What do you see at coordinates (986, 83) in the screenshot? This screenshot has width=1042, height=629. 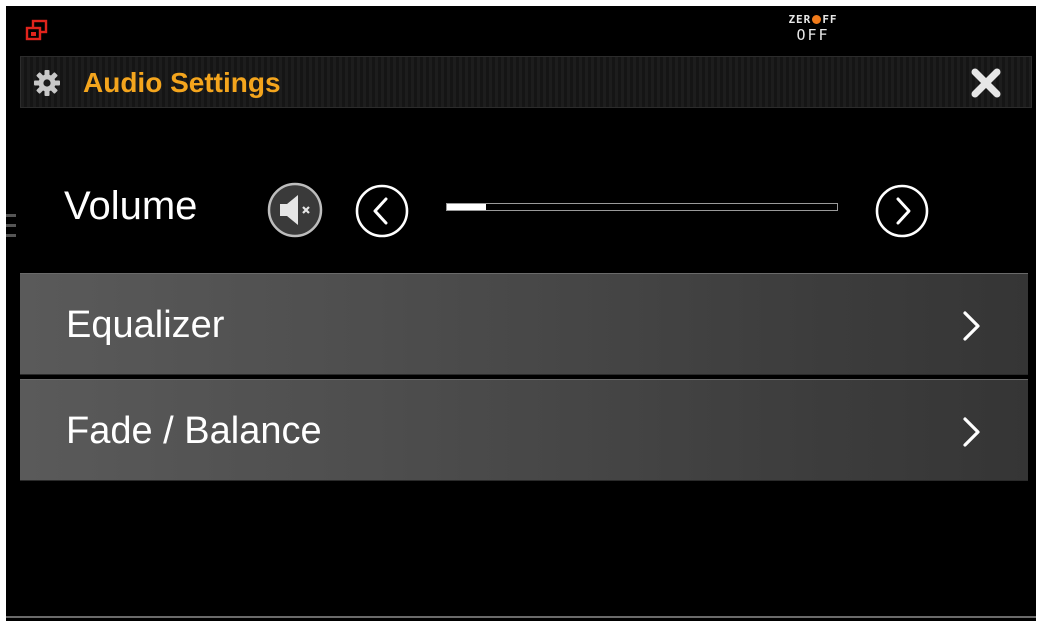 I see `close-icon` at bounding box center [986, 83].